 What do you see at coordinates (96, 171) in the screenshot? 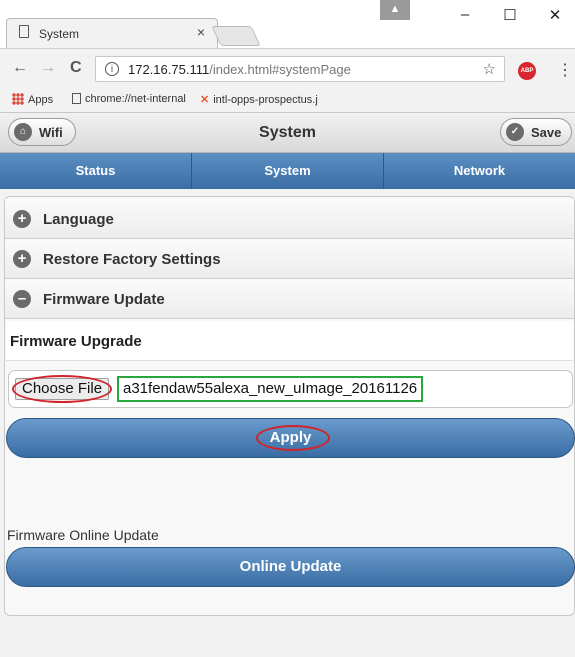
I see `tab-status: Status` at bounding box center [96, 171].